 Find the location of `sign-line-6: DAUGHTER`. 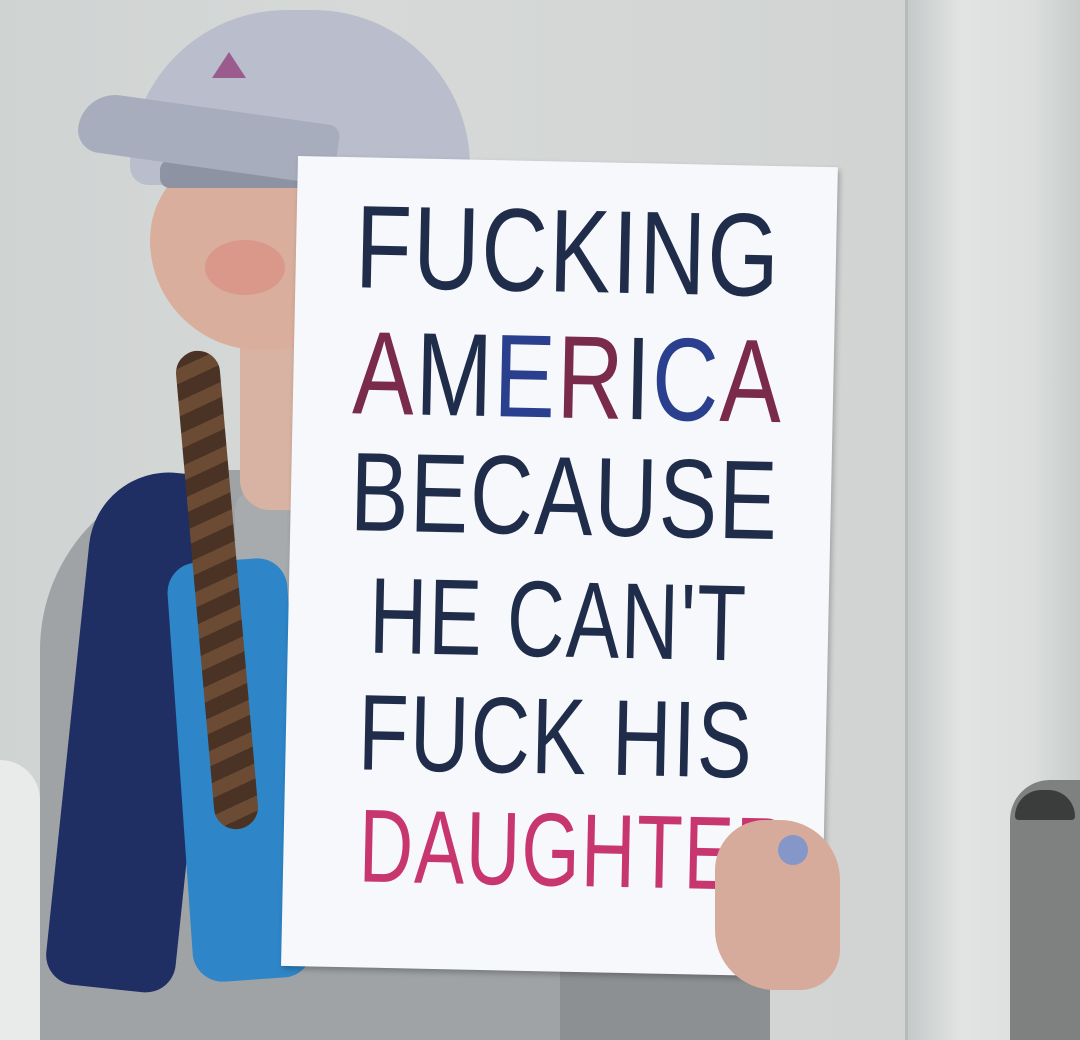

sign-line-6: DAUGHTER is located at coordinates (574, 851).